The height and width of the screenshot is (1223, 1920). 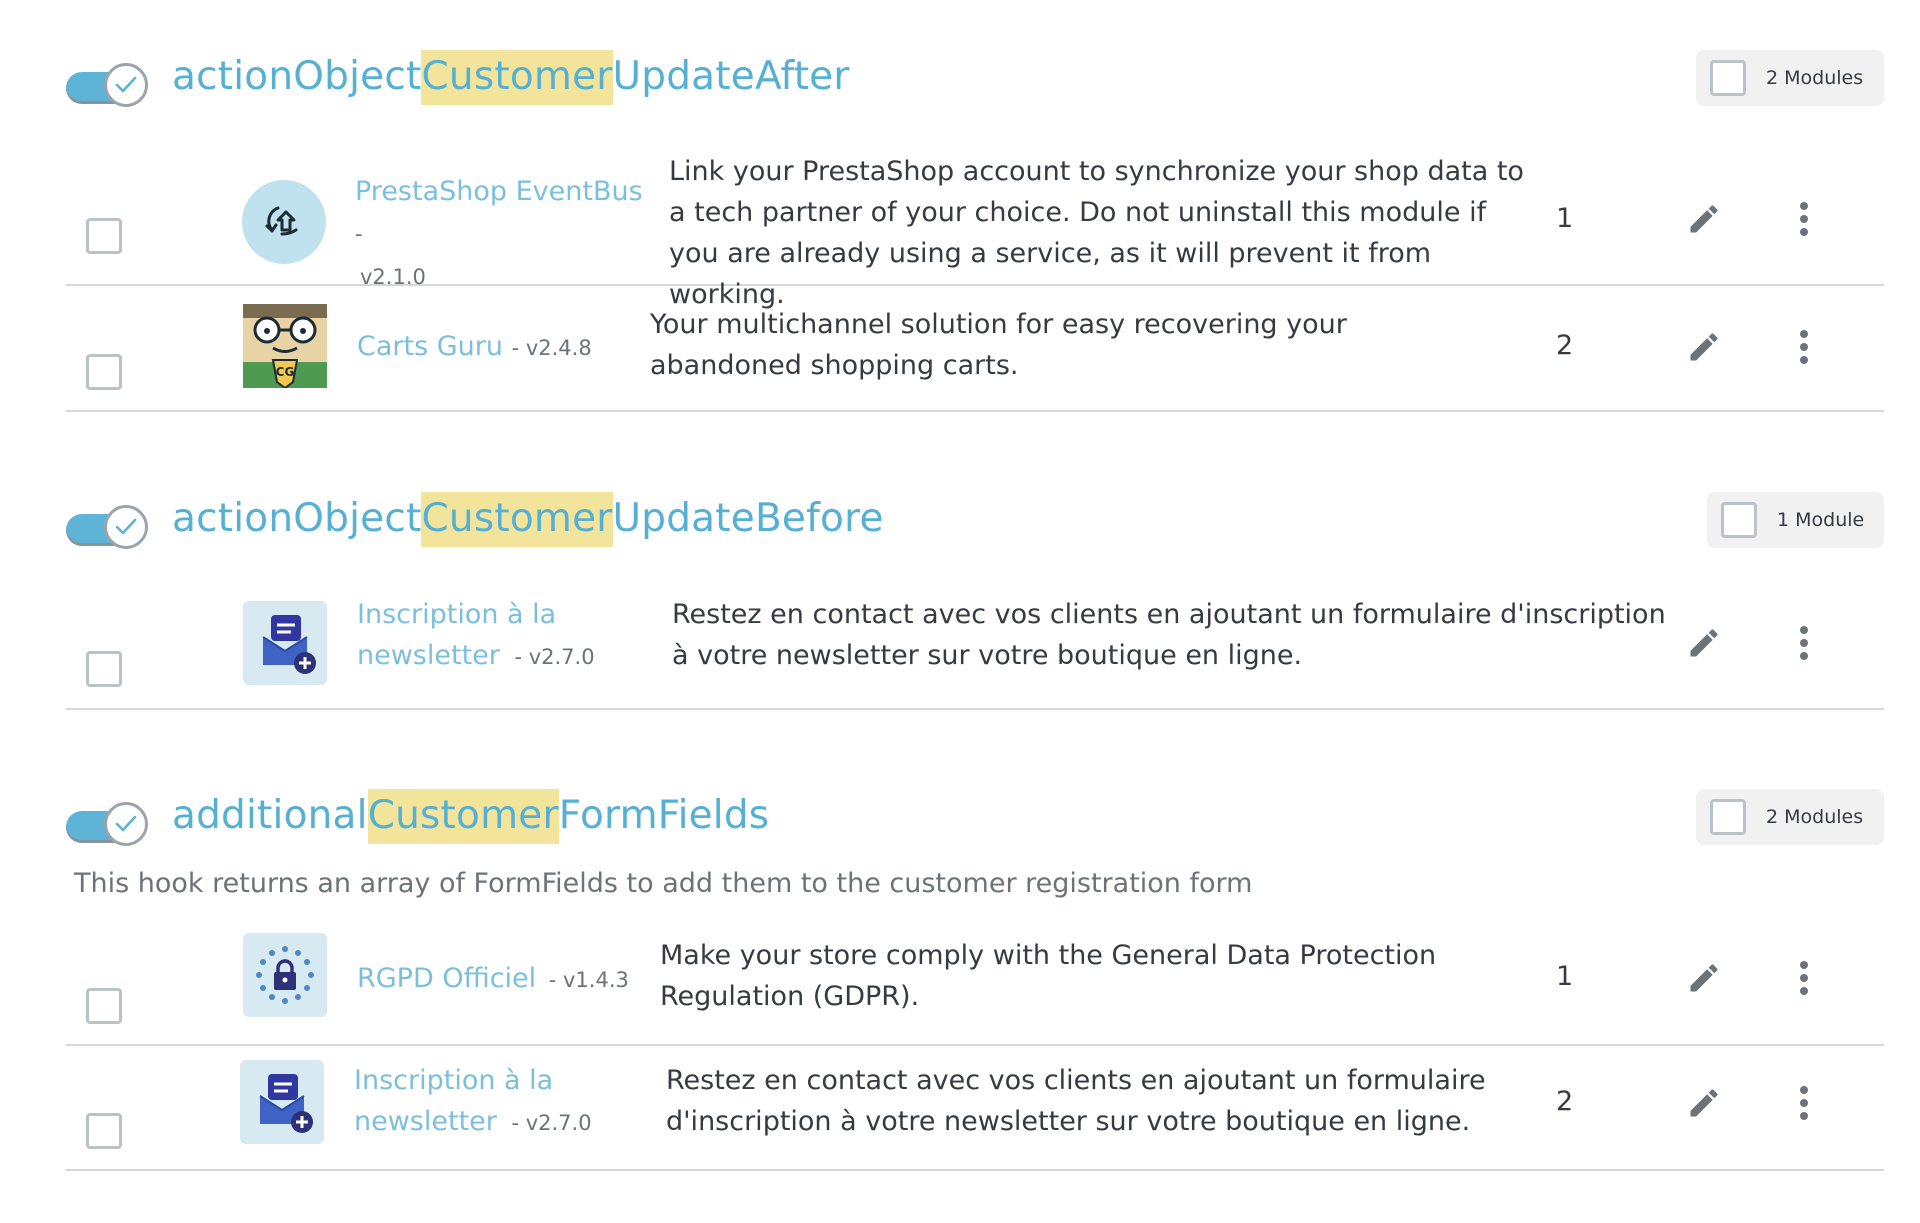 What do you see at coordinates (474, 347) in the screenshot?
I see `module-name-link: Carts Guru - v2.4.8` at bounding box center [474, 347].